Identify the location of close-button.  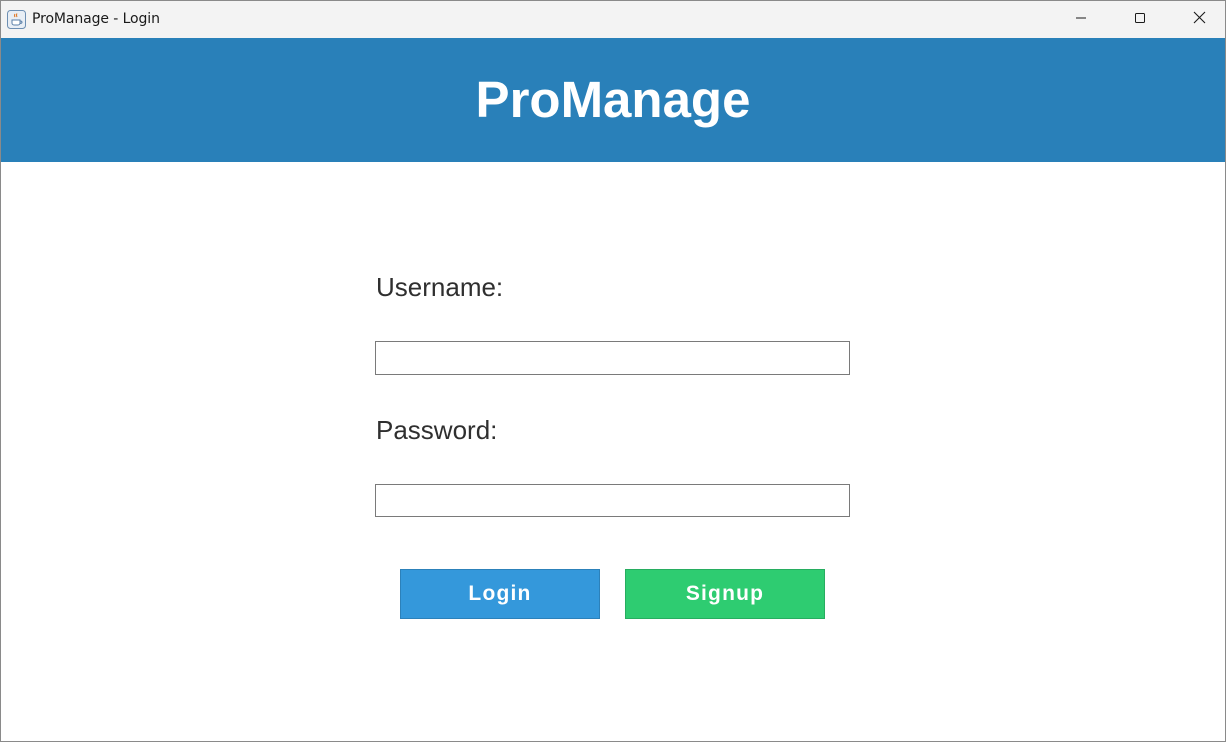
(1197, 19).